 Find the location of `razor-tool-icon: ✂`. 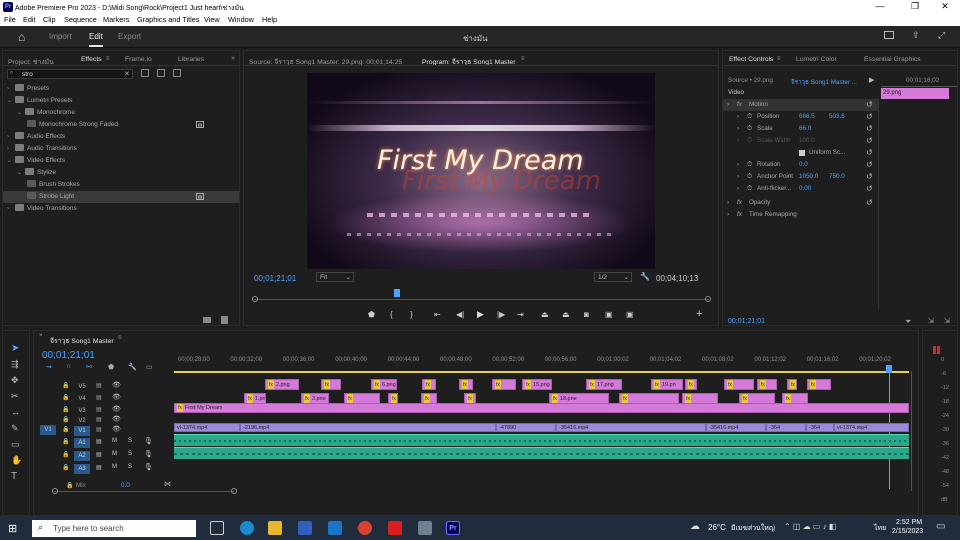

razor-tool-icon: ✂ is located at coordinates (15, 396).